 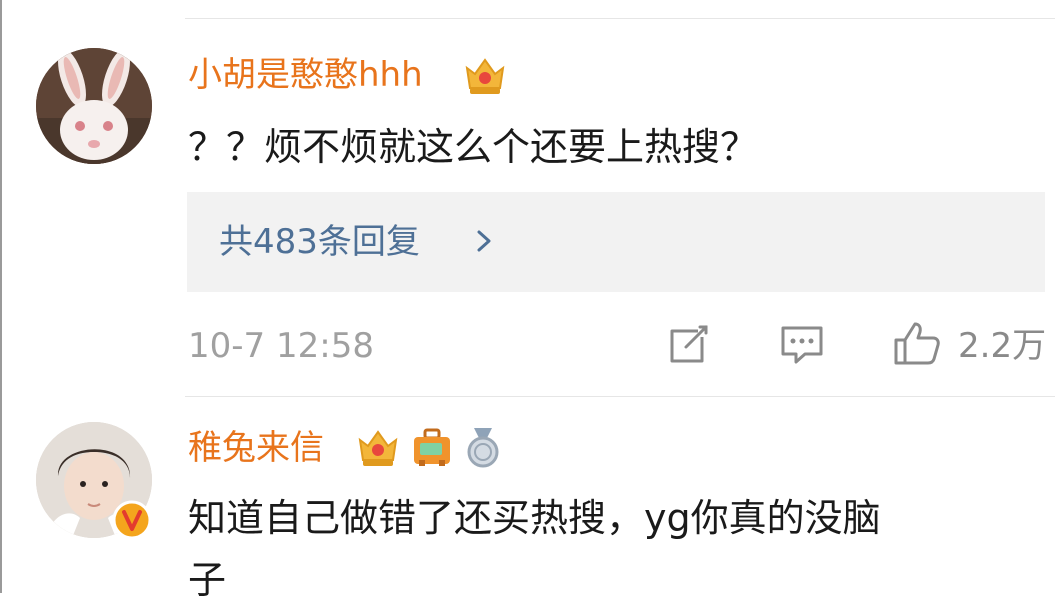 I want to click on username: 小胡是憨憨hhh, so click(x=305, y=75).